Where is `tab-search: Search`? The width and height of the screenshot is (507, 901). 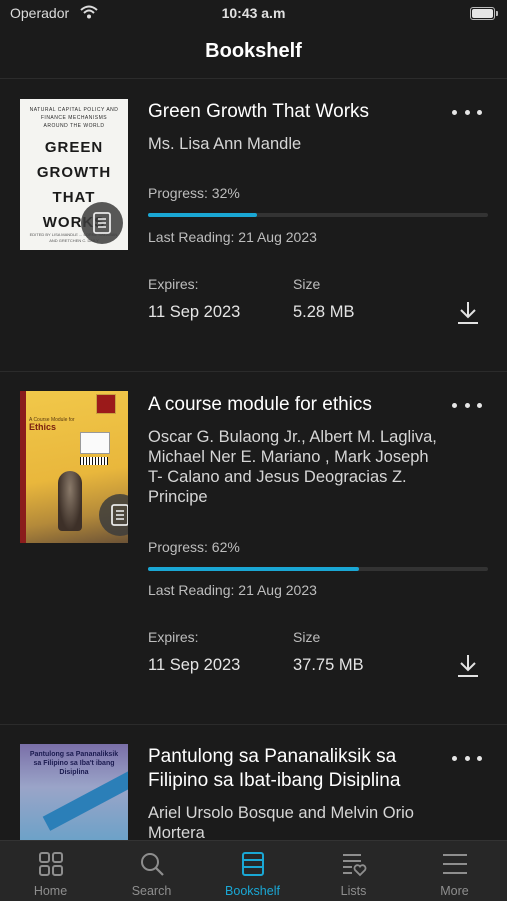 tab-search: Search is located at coordinates (151, 871).